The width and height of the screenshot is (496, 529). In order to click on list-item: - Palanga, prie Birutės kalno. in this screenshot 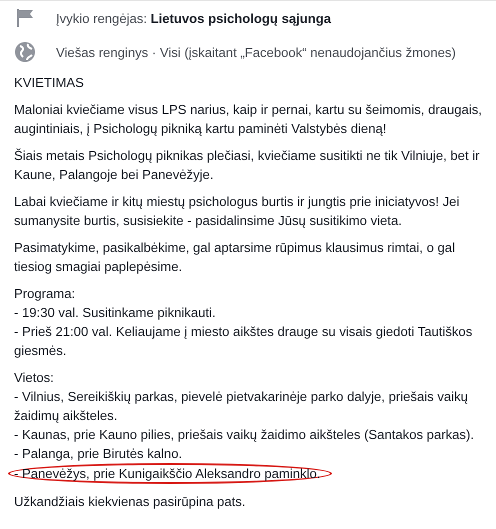, I will do `click(99, 454)`.